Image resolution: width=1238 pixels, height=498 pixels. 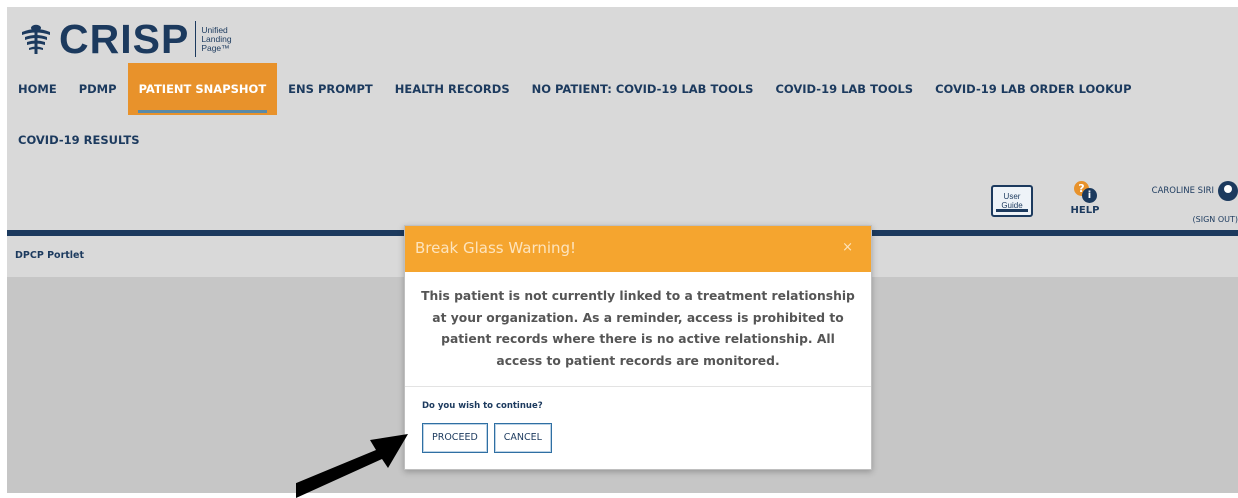 What do you see at coordinates (844, 89) in the screenshot?
I see `nav-covid-lab-tools: COVID-19 LAB TOOLS` at bounding box center [844, 89].